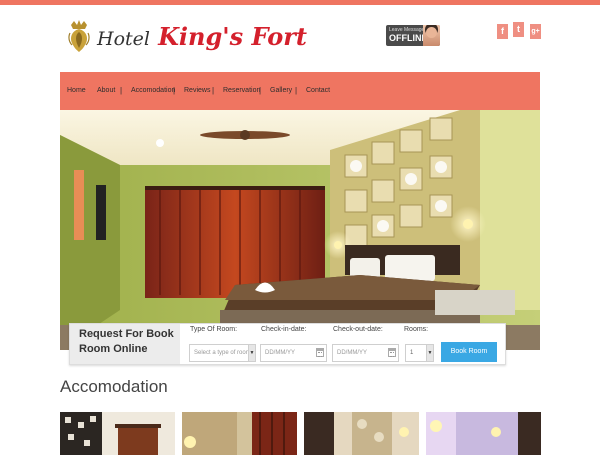  I want to click on logo-name-text: King's Fort, so click(232, 36).